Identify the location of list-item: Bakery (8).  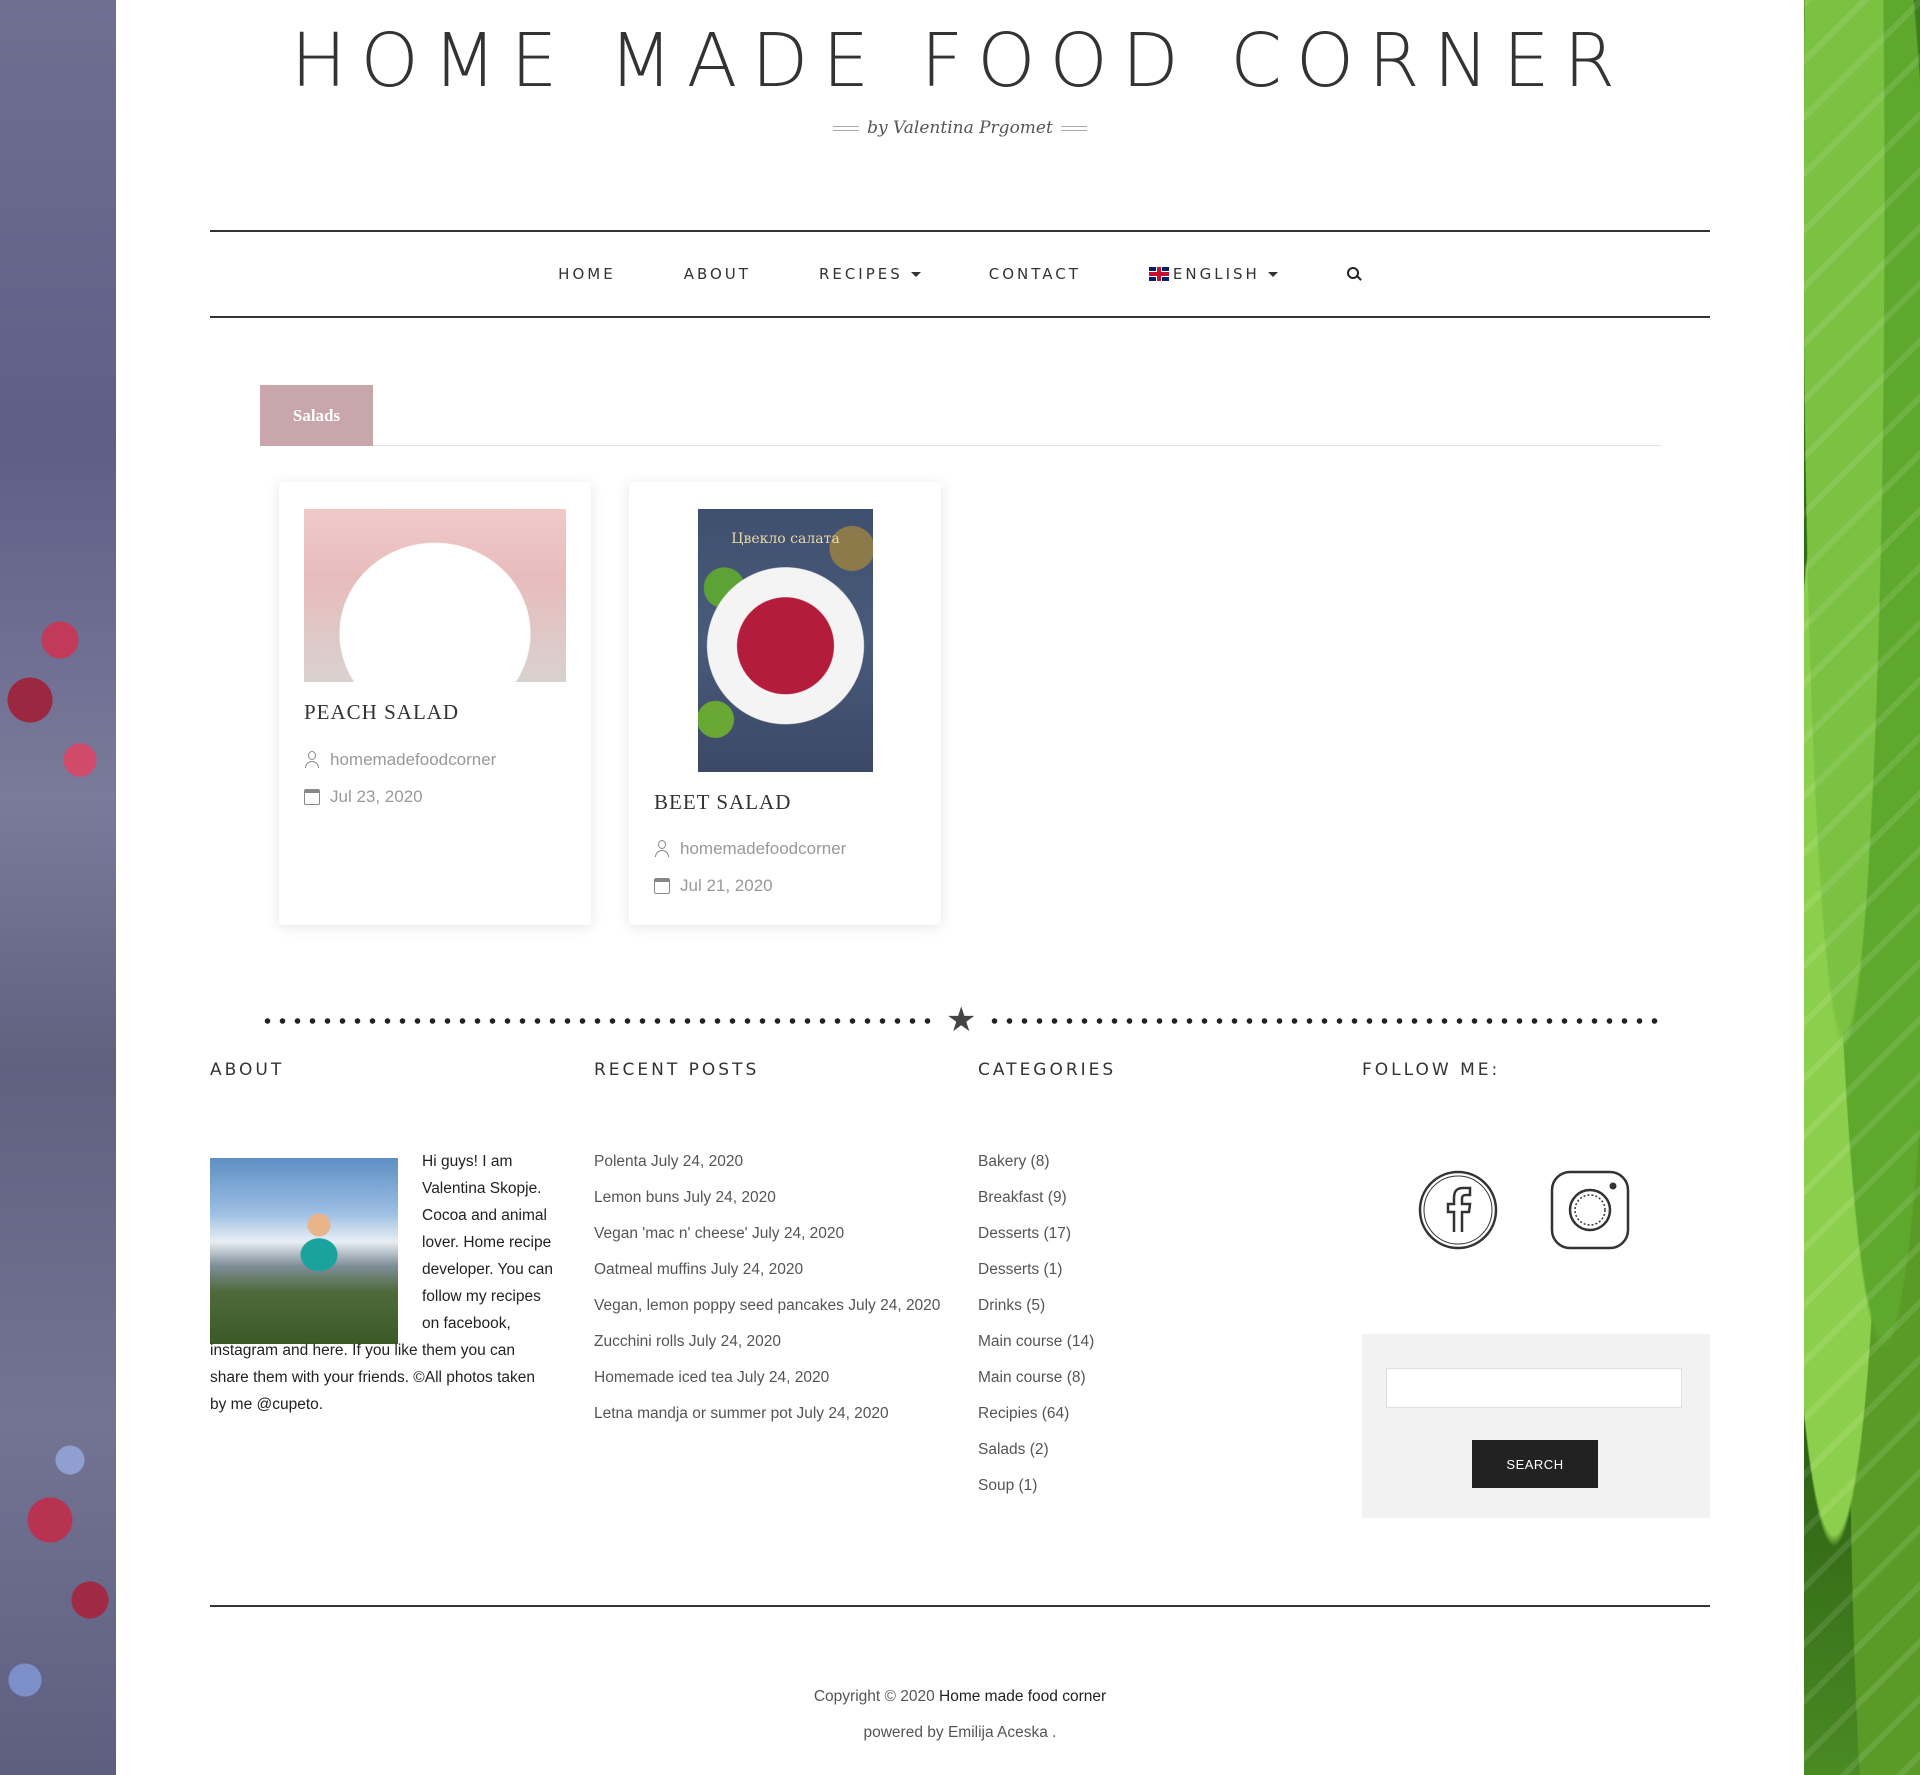
(1036, 1166).